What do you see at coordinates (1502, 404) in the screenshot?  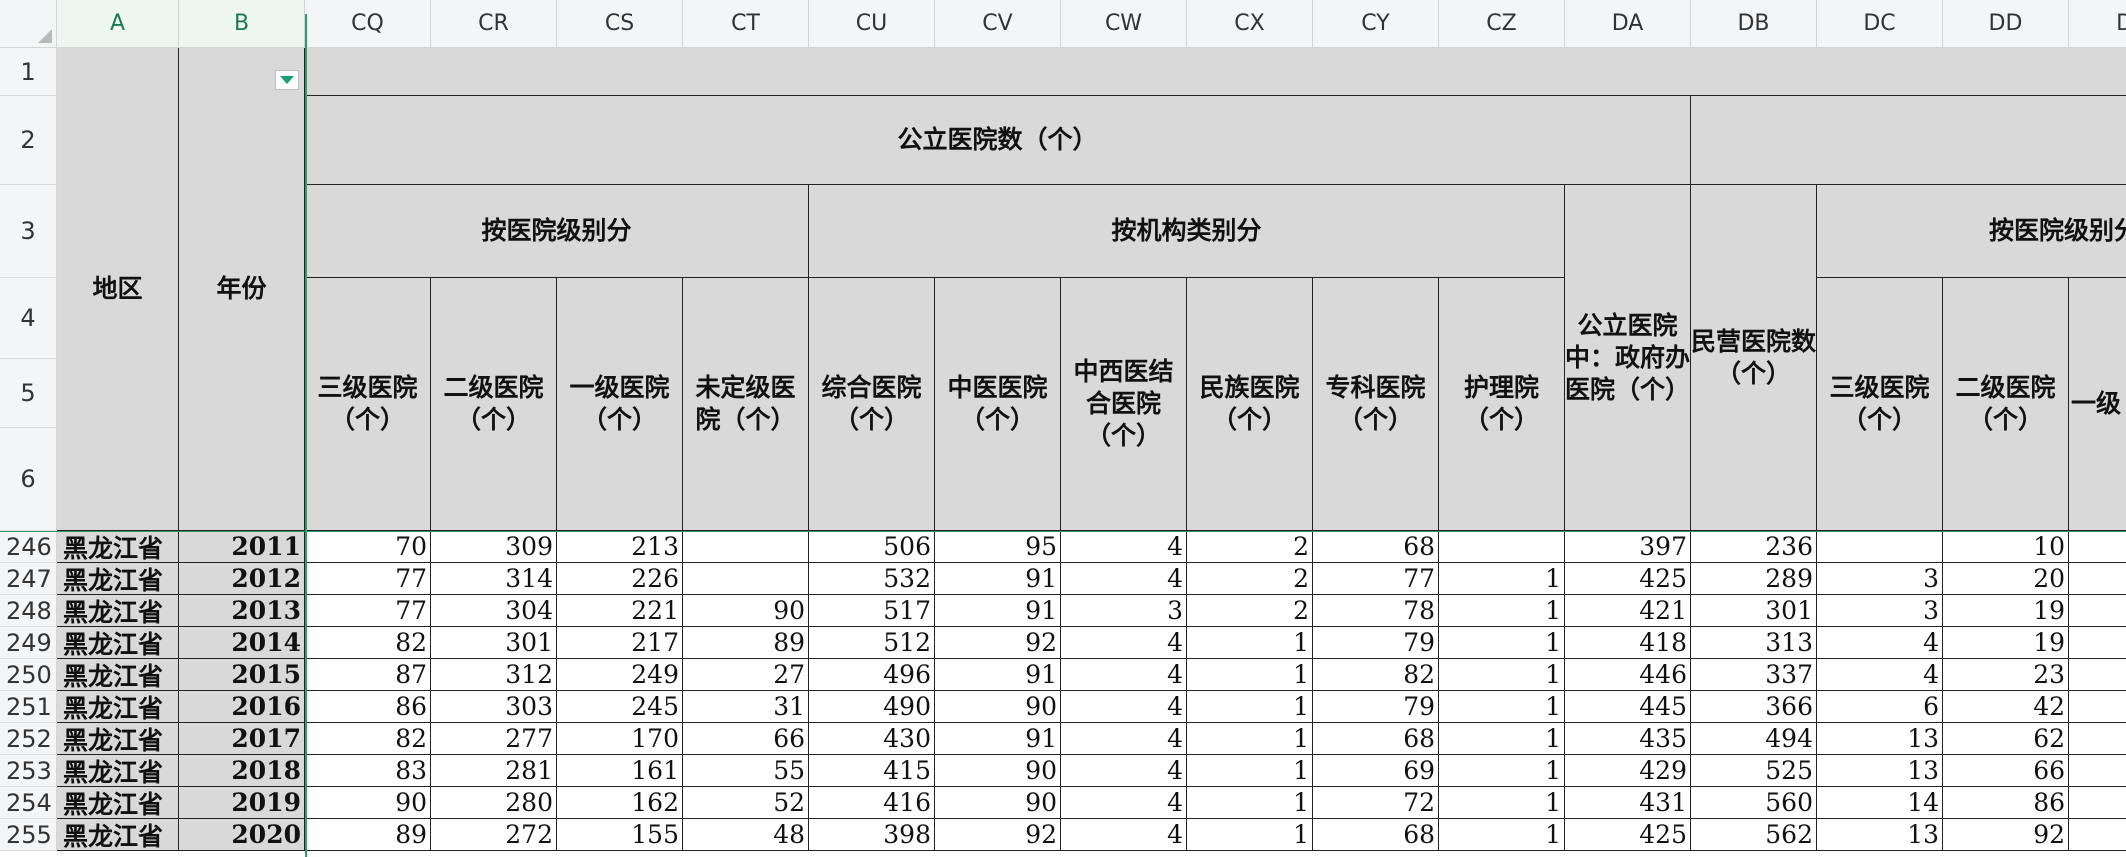 I see `header-nursing: 护理院（个）` at bounding box center [1502, 404].